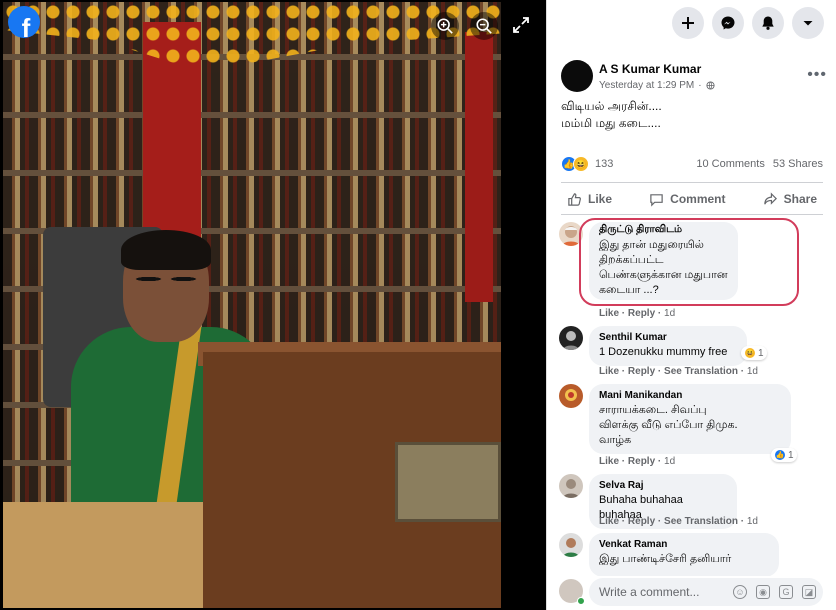 The image size is (836, 610). I want to click on camera-icon: ◉, so click(763, 592).